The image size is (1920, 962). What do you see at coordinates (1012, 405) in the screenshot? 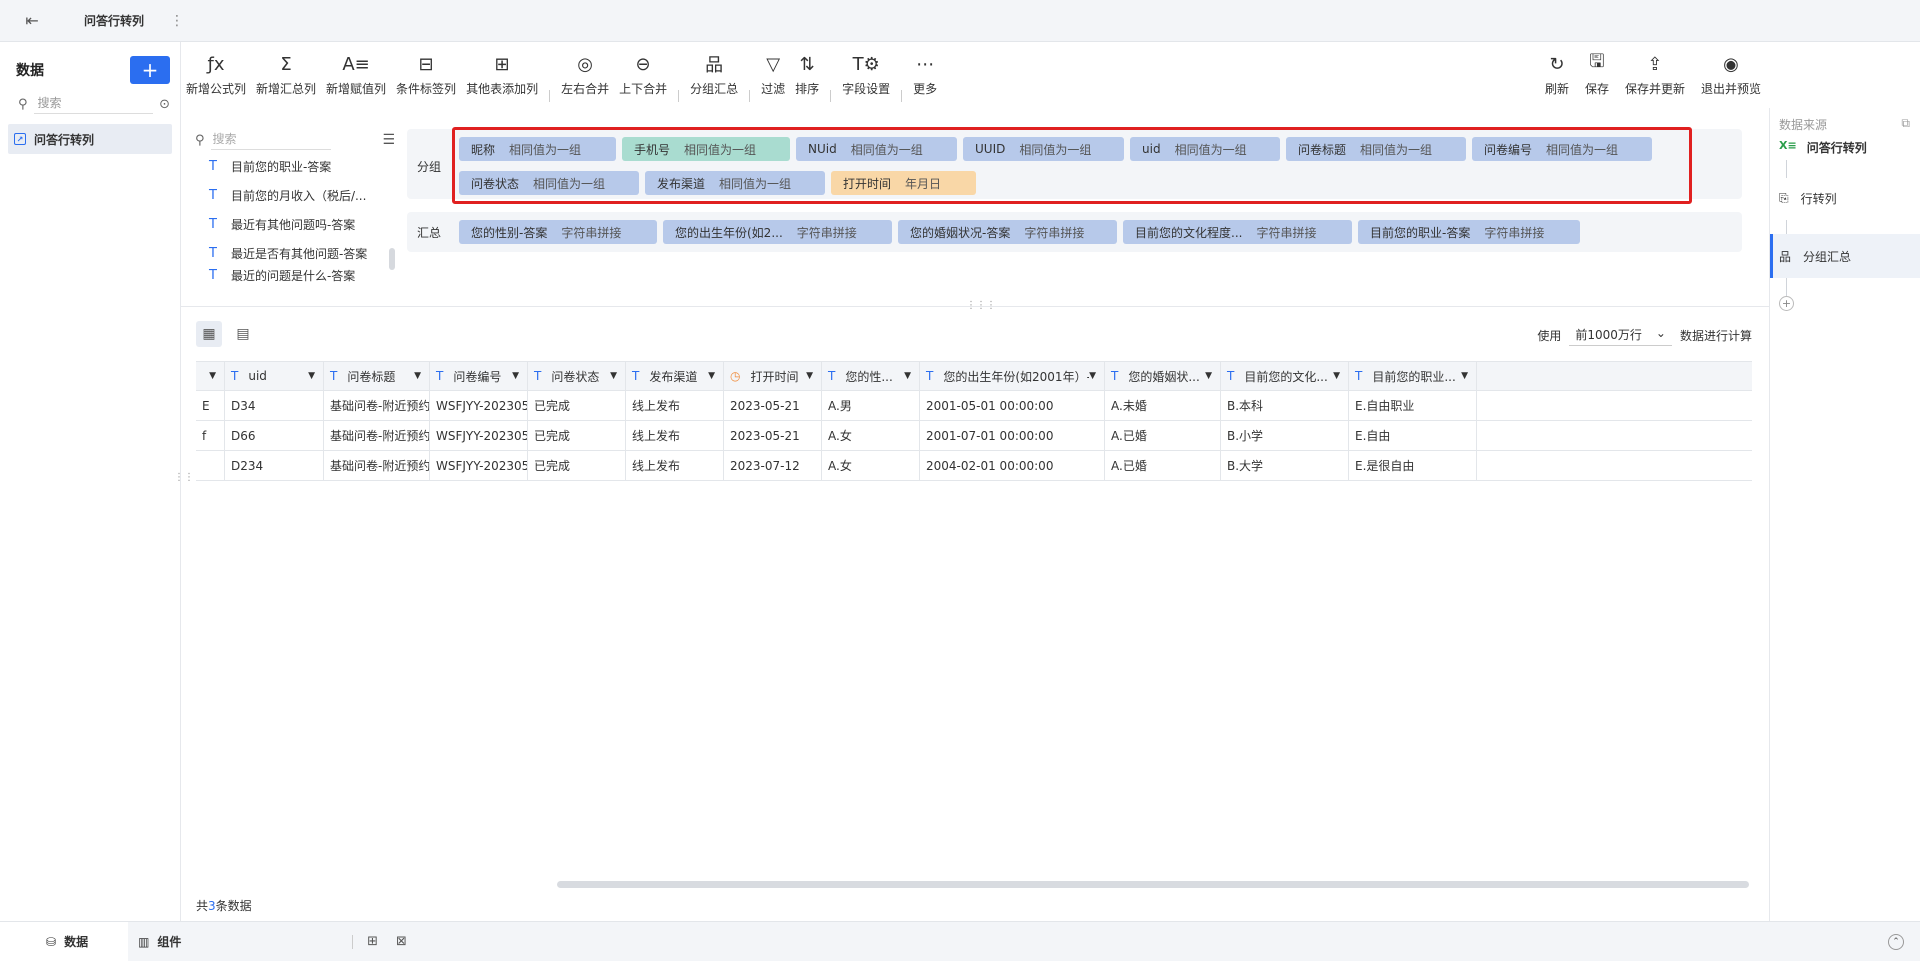
I see `table-cell: 2001-05-01 00:00:00` at bounding box center [1012, 405].